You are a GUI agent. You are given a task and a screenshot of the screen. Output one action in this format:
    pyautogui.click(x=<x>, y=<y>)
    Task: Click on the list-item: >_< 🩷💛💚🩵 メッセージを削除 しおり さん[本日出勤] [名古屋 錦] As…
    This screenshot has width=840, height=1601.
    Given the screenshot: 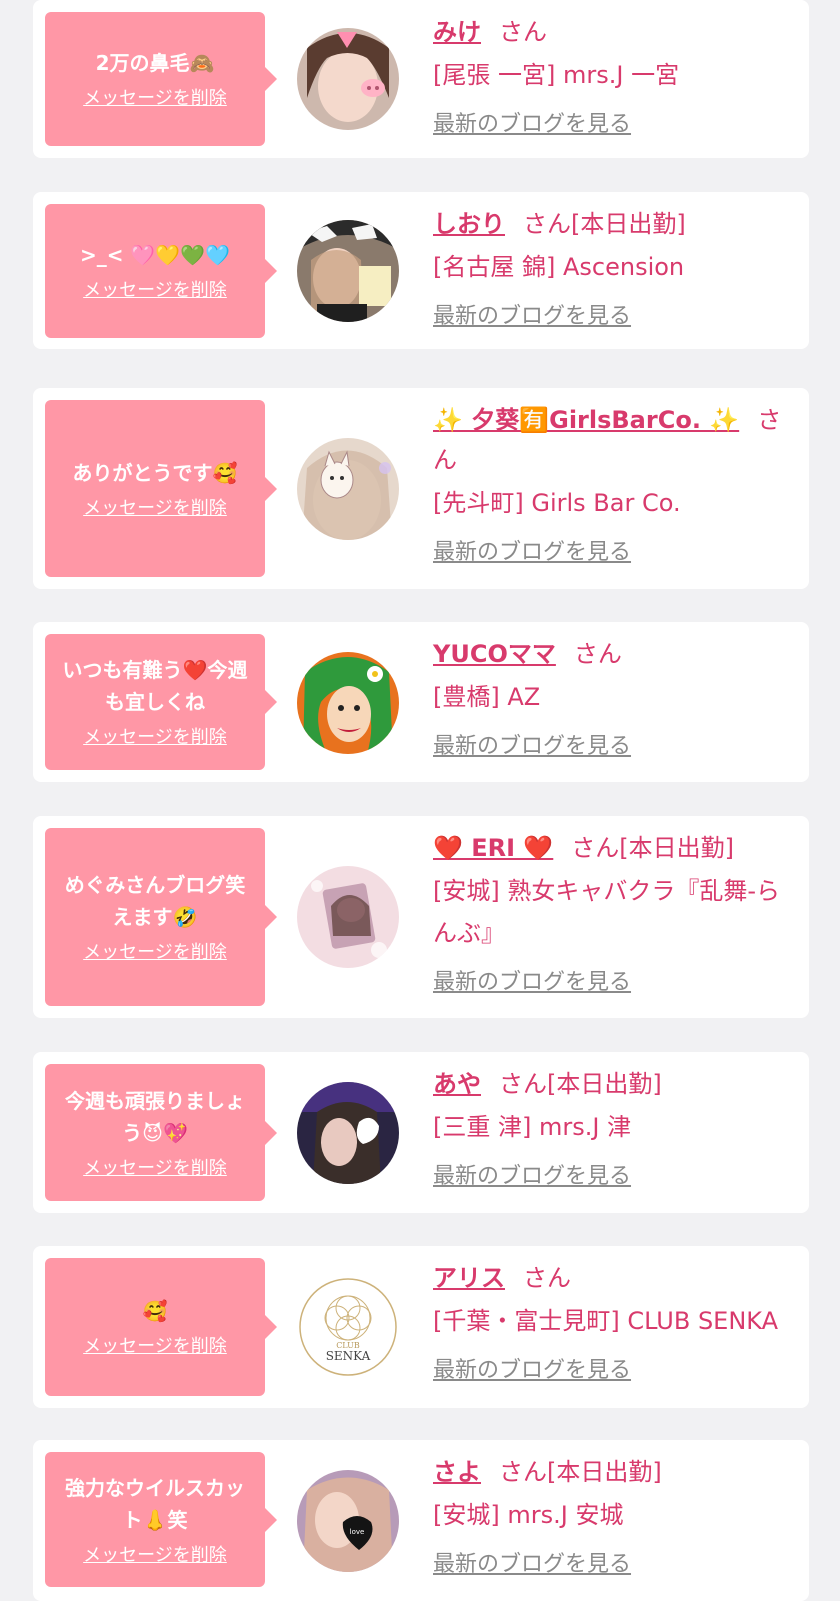 What is the action you would take?
    pyautogui.click(x=421, y=270)
    